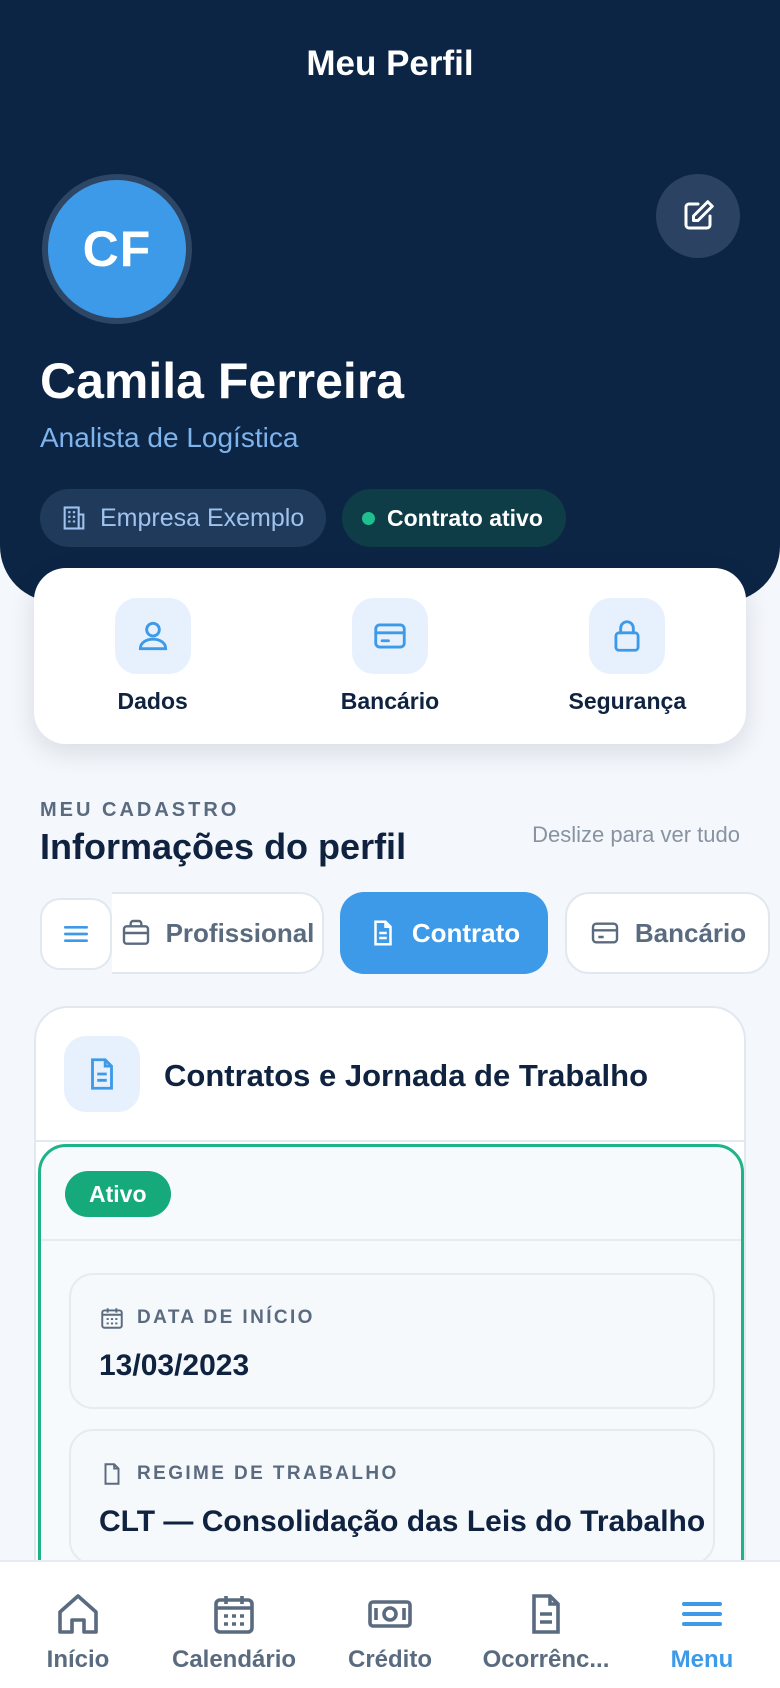 Image resolution: width=780 pixels, height=1688 pixels. Describe the element at coordinates (152, 700) in the screenshot. I see `quick-action-label: Dados` at that location.